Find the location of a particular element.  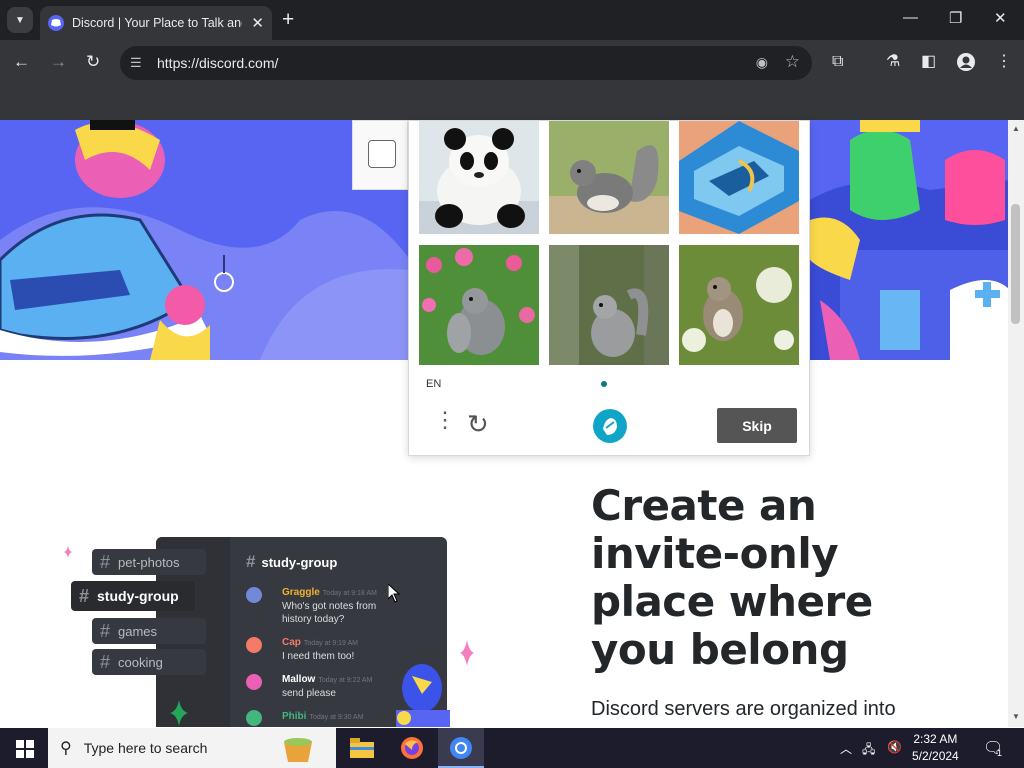

site-info-icon: ☰ is located at coordinates (136, 63).